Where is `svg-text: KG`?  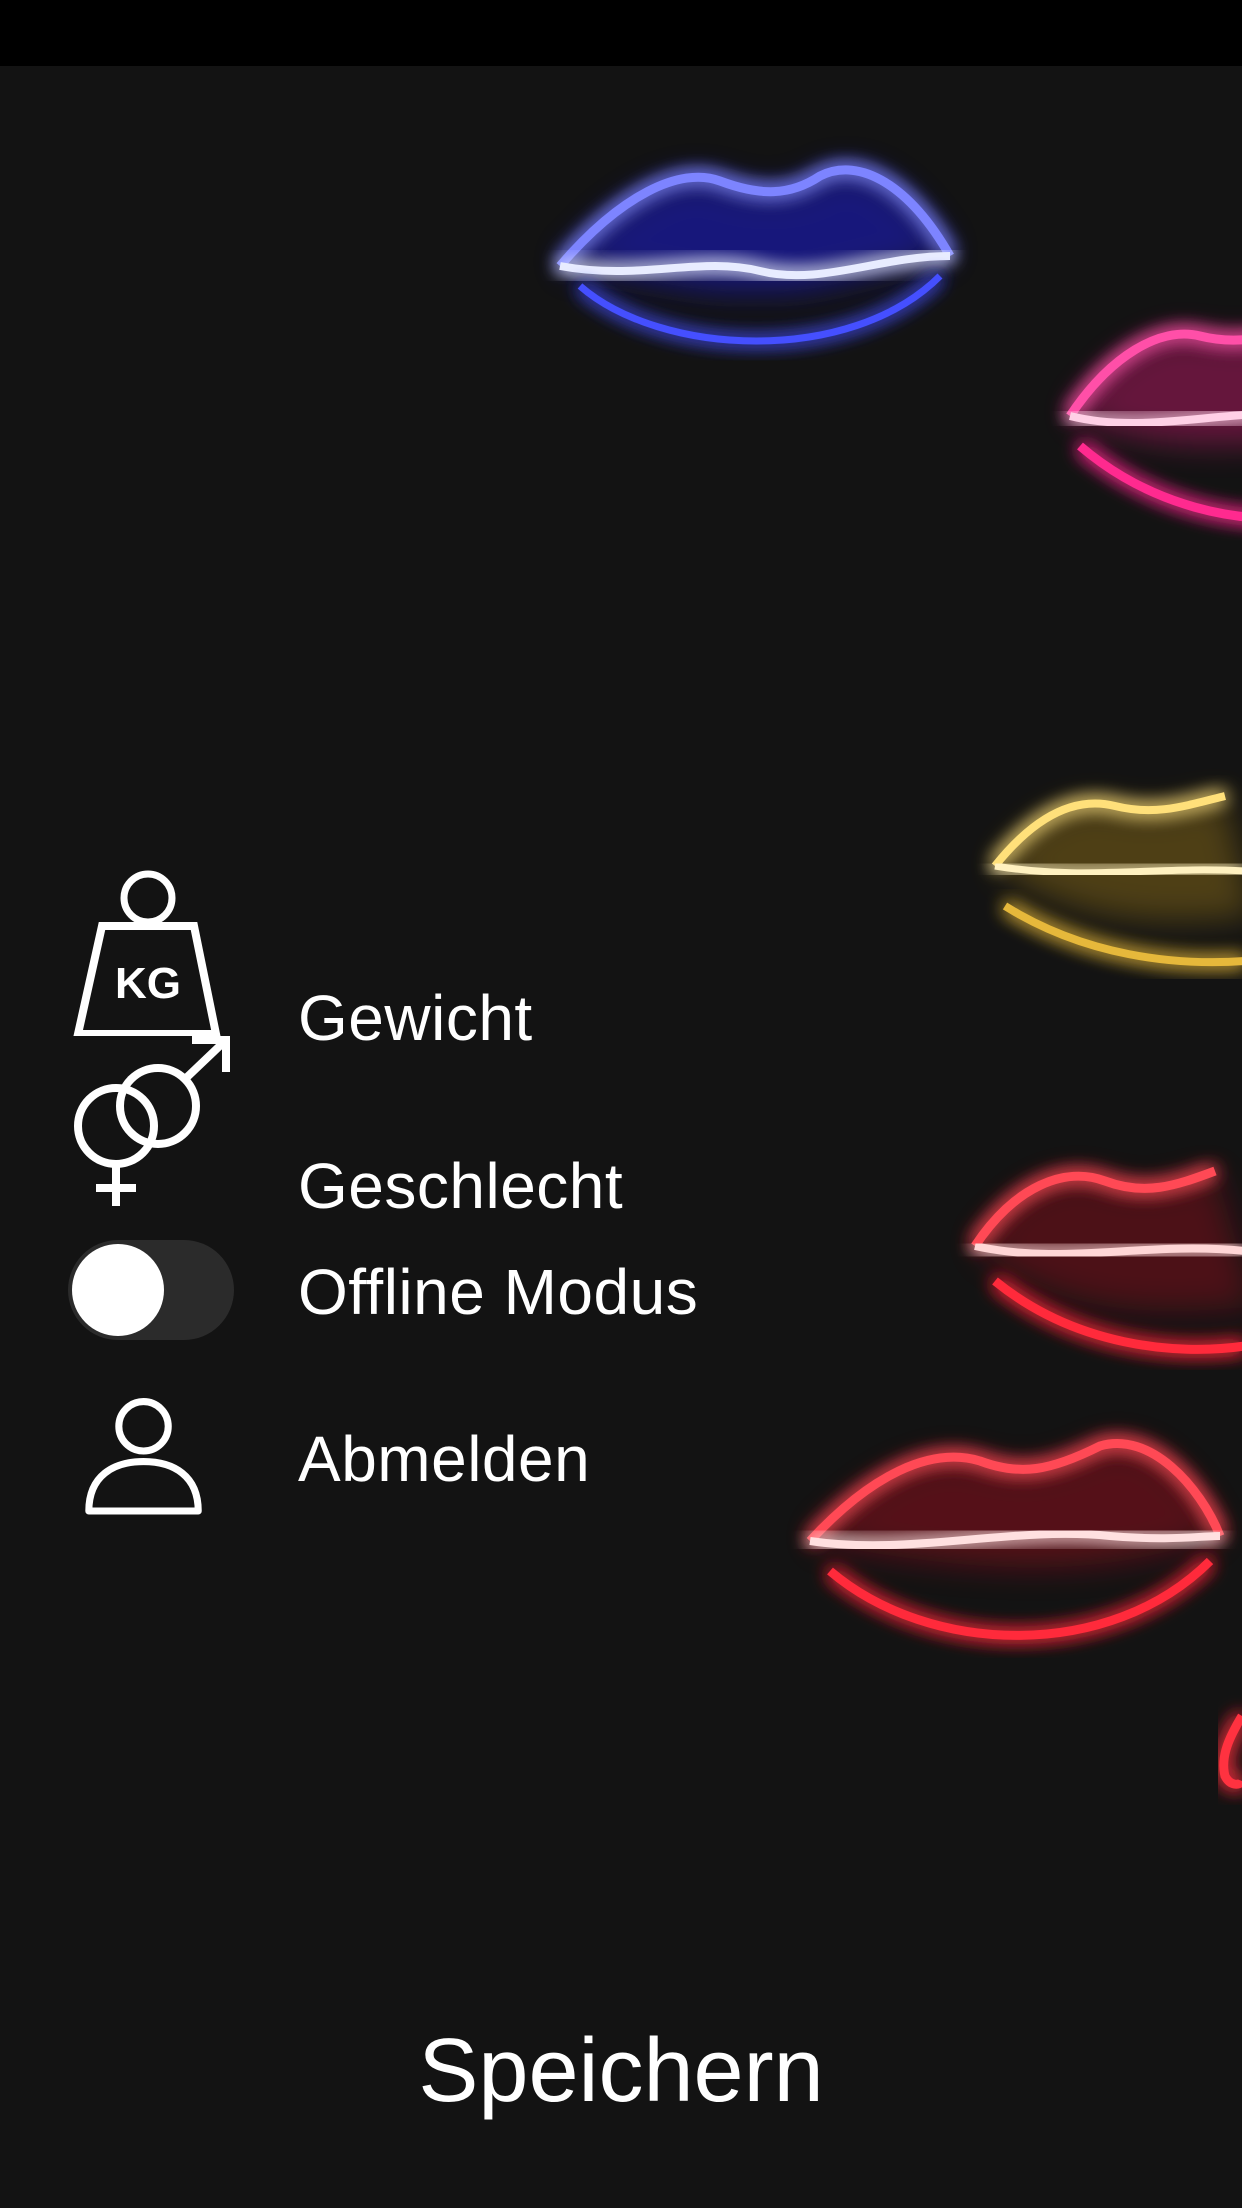 svg-text: KG is located at coordinates (148, 983).